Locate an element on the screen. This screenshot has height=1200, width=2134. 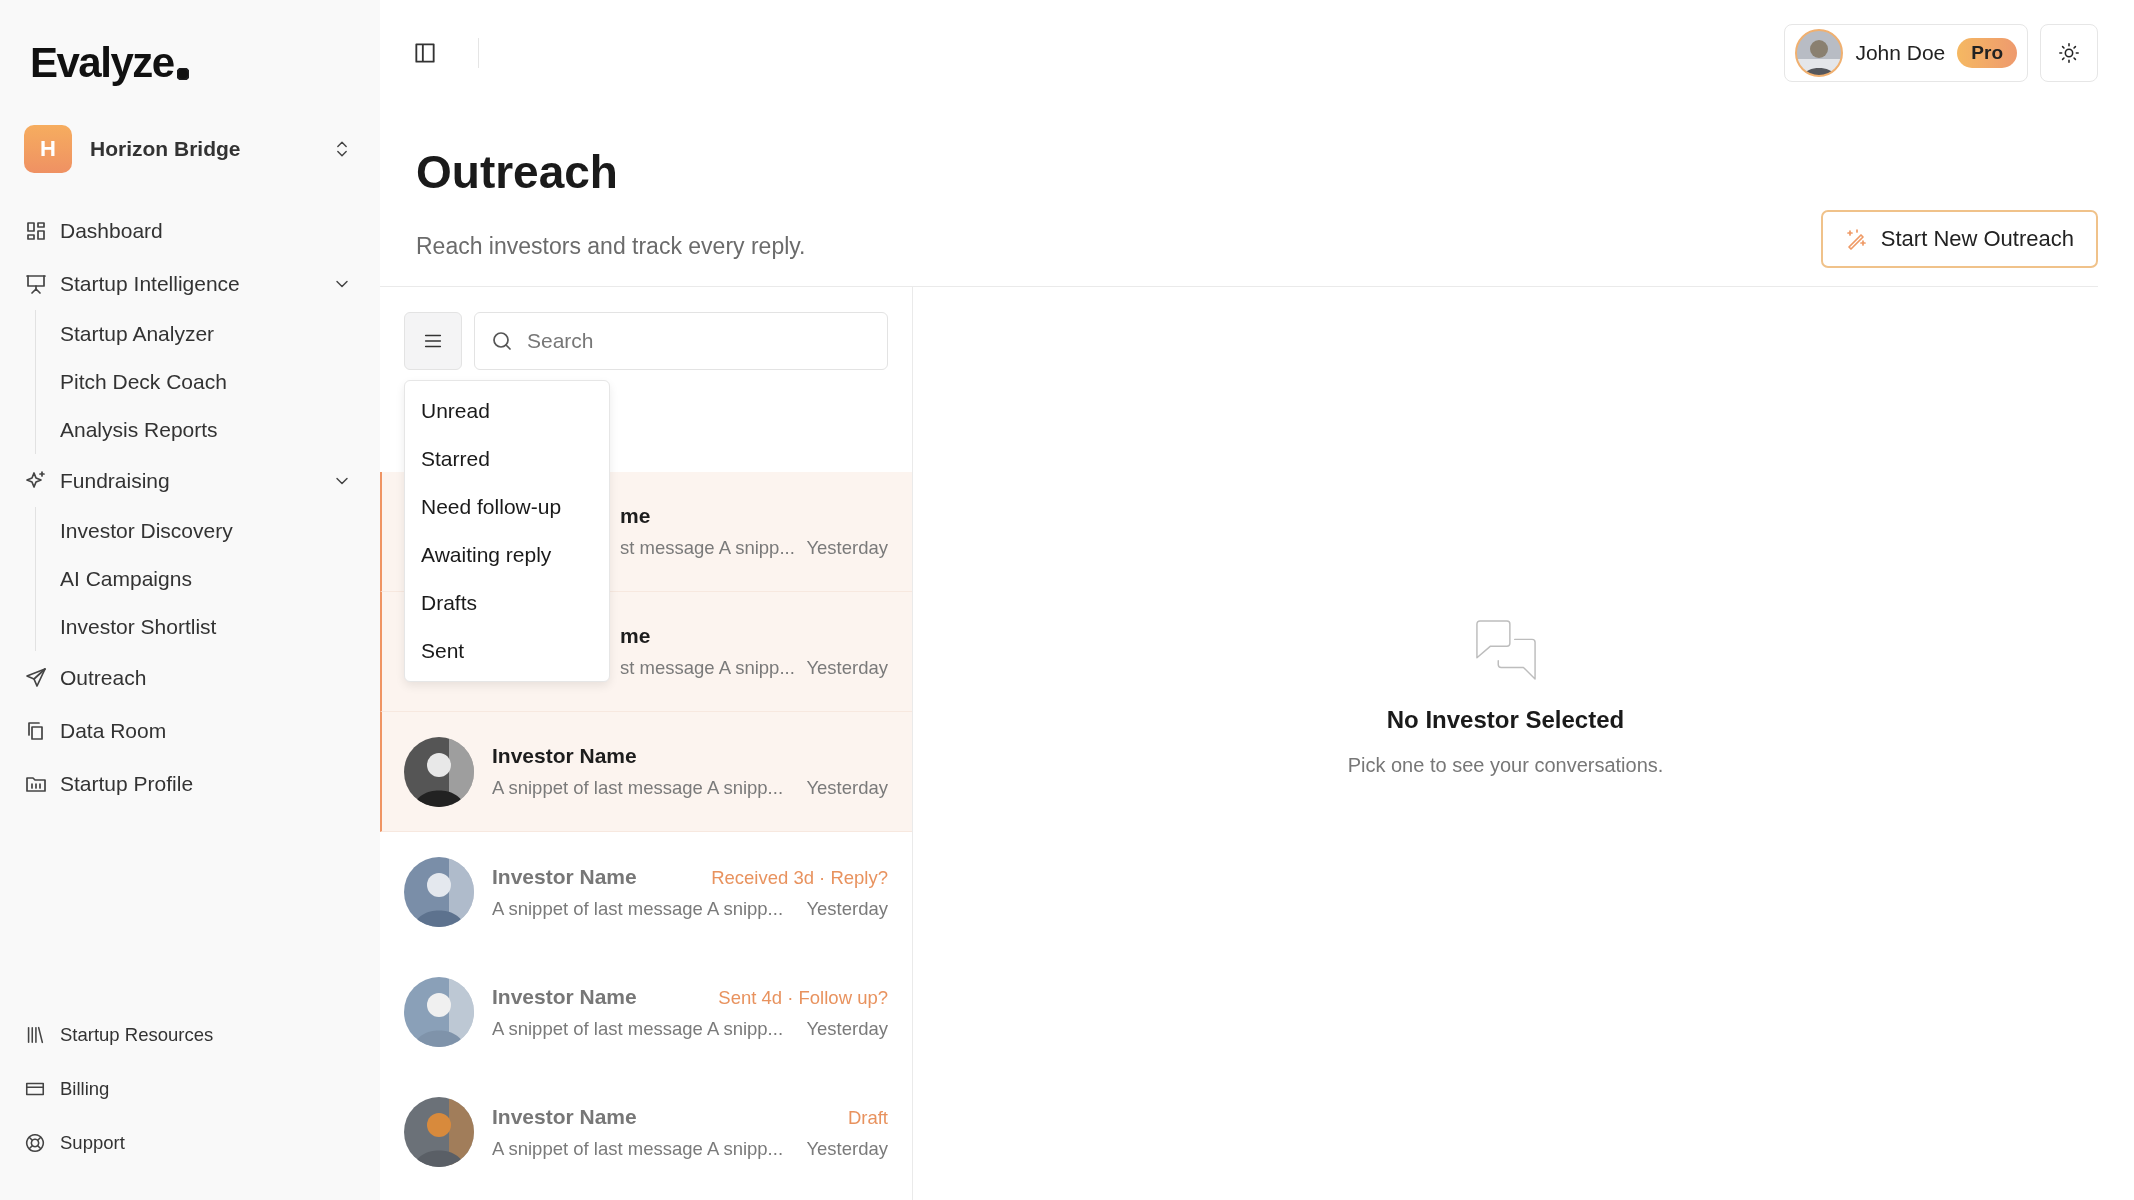
status-text: Received 3d · Reply? is located at coordinates (799, 877).